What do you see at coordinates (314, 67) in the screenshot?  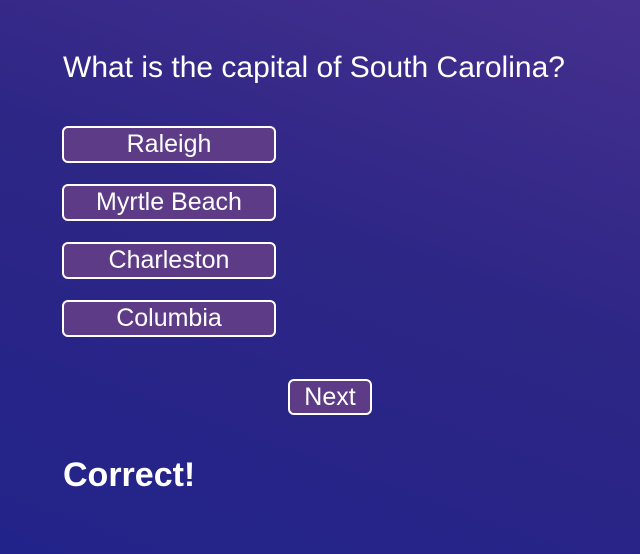 I see `question-text: What is the capital of South Carolina?` at bounding box center [314, 67].